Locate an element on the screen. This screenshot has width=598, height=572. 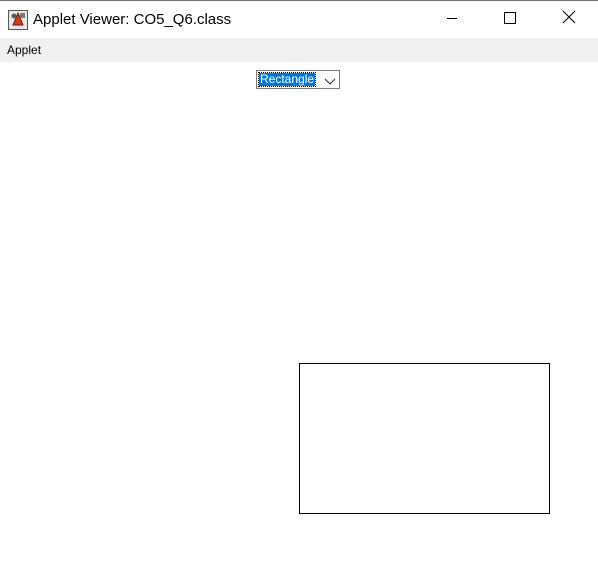
close-button is located at coordinates (569, 19).